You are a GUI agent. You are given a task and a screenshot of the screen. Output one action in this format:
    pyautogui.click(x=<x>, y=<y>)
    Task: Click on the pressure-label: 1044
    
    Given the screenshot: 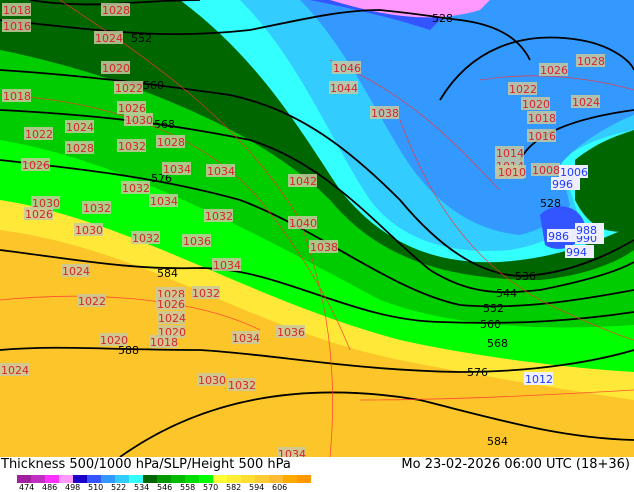 What is the action you would take?
    pyautogui.click(x=344, y=88)
    